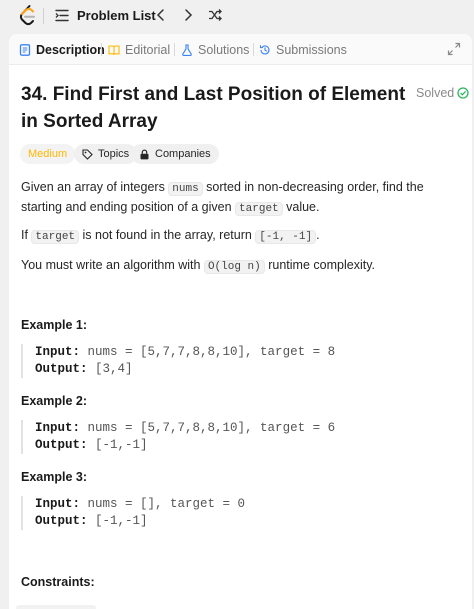 Image resolution: width=474 pixels, height=609 pixels. What do you see at coordinates (211, 352) in the screenshot?
I see `input-value: nums = [5,7,7,8,8,10], target = 8` at bounding box center [211, 352].